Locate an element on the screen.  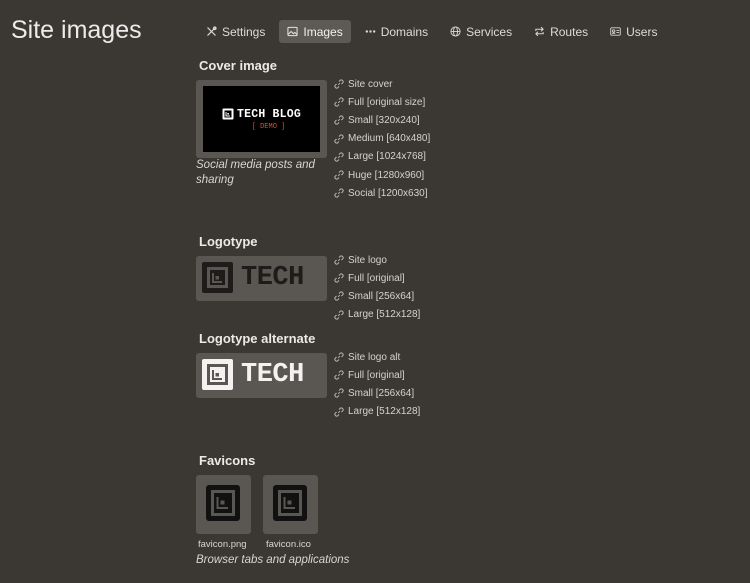
link-label: Medium [640x480] is located at coordinates (389, 139).